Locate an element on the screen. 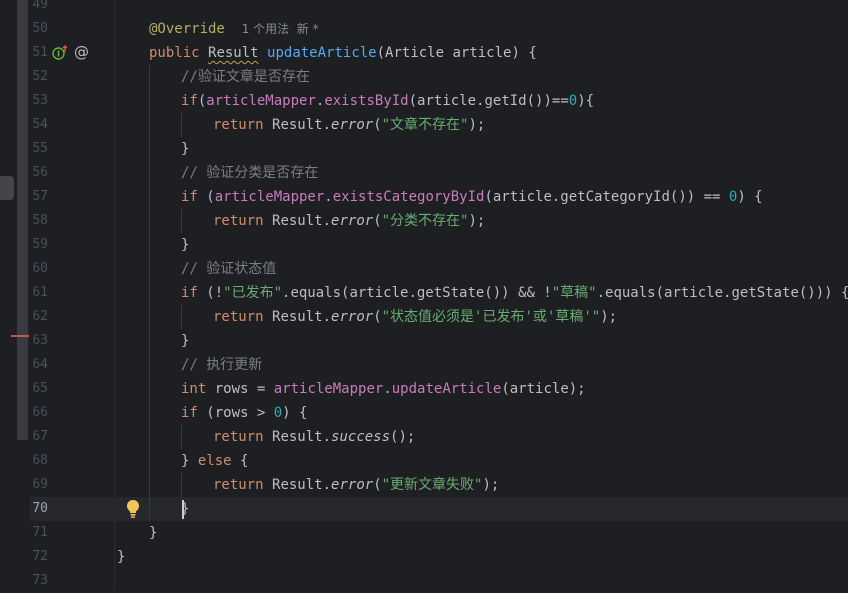 The image size is (848, 593). line-number: 59 is located at coordinates (40, 244).